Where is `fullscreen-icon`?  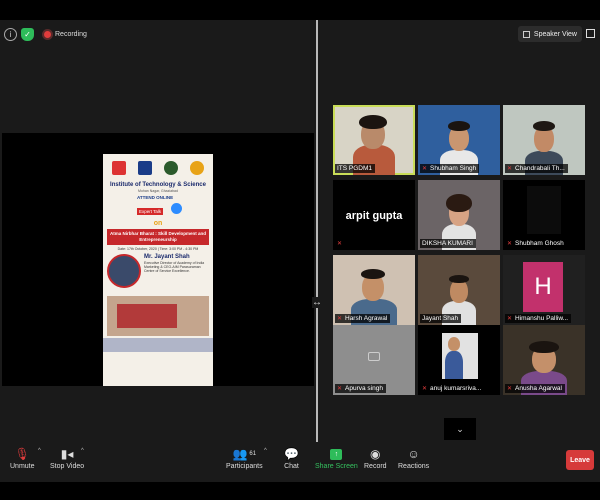
fullscreen-icon is located at coordinates (590, 33).